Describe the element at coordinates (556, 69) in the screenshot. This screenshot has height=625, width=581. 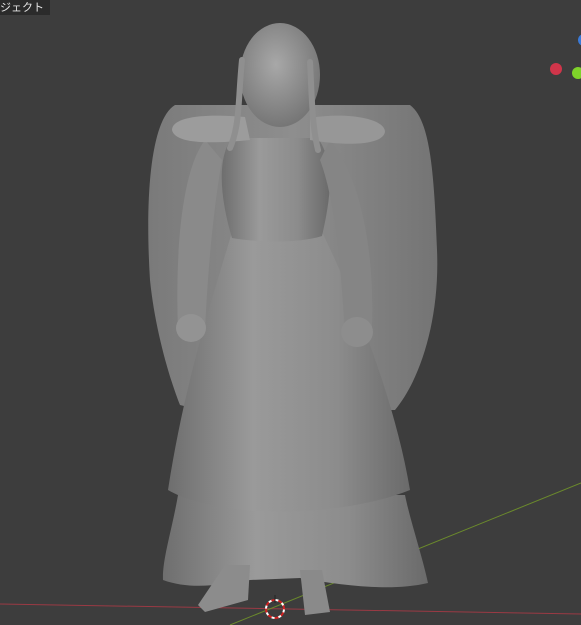
I see `gizmo-x-axis-icon` at that location.